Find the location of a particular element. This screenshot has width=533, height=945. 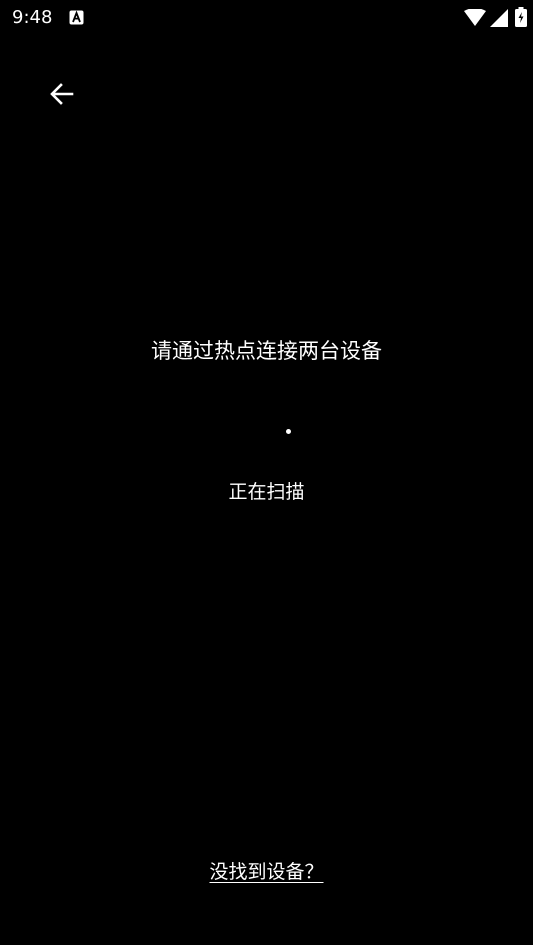

status-time: 9:48 is located at coordinates (32, 17).